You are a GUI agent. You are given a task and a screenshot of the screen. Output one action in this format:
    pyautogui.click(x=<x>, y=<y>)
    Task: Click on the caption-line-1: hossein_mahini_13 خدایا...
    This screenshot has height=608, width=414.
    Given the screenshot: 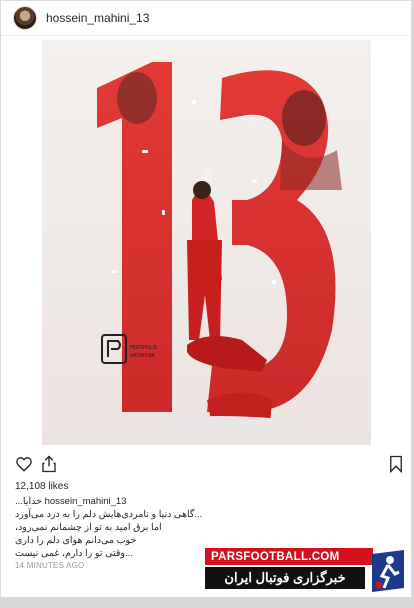 What is the action you would take?
    pyautogui.click(x=71, y=501)
    